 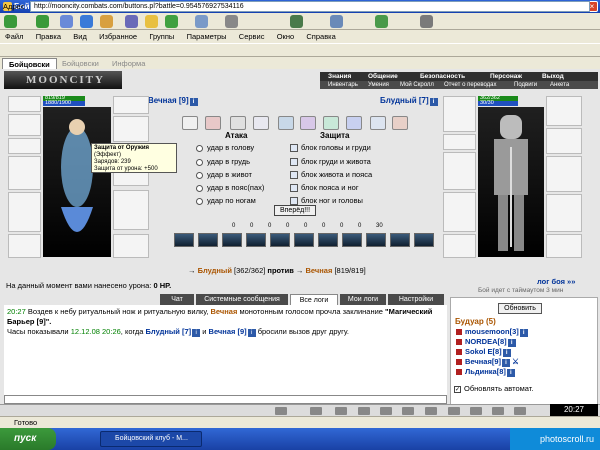 What do you see at coordinates (426, 21) in the screenshot?
I see `window-icon` at bounding box center [426, 21].